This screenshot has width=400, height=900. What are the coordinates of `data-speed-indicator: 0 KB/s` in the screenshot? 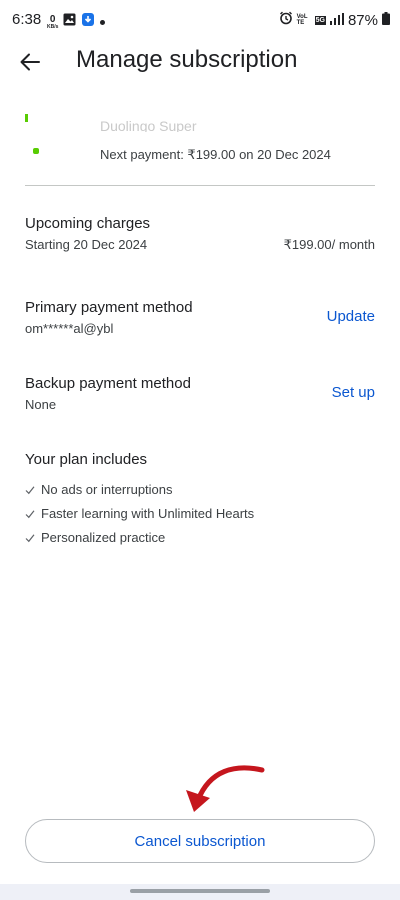 It's located at (53, 21).